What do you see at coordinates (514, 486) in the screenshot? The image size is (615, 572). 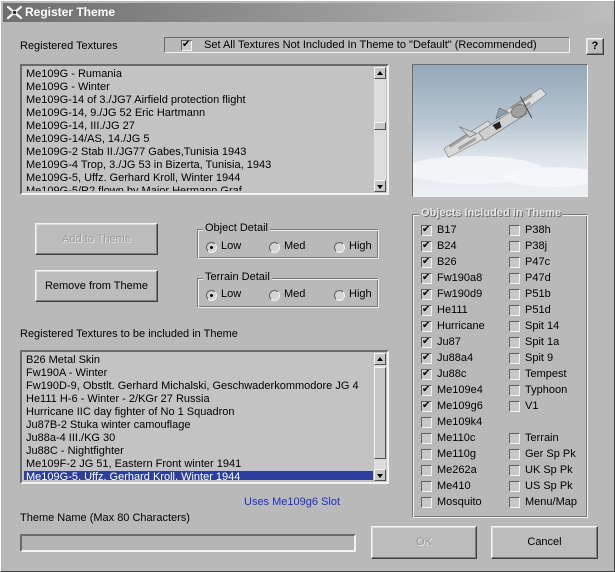 I see `object-checkbox-us-sp-pk` at bounding box center [514, 486].